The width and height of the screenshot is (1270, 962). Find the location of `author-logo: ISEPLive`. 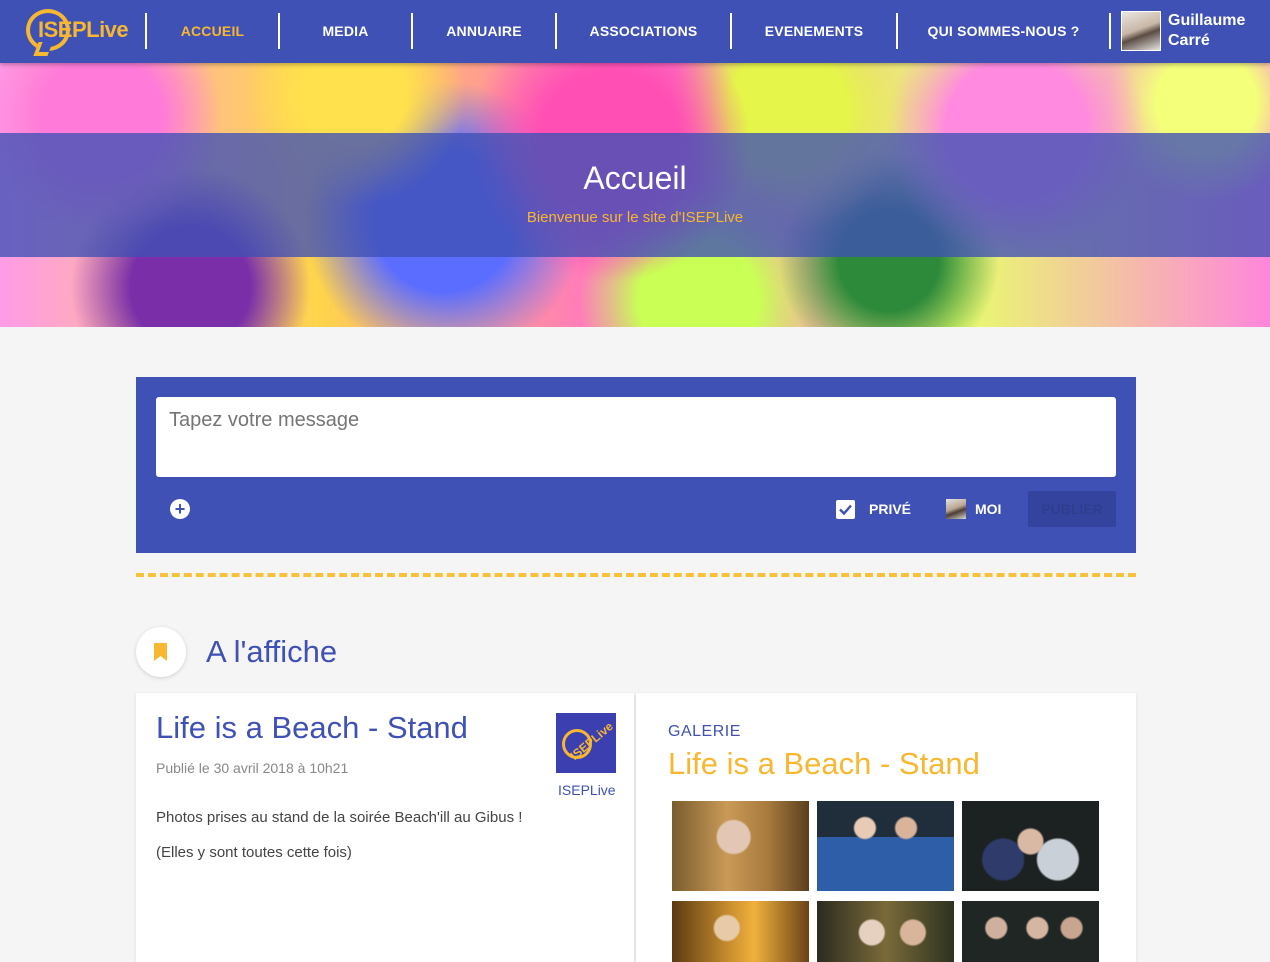

author-logo: ISEPLive is located at coordinates (586, 743).